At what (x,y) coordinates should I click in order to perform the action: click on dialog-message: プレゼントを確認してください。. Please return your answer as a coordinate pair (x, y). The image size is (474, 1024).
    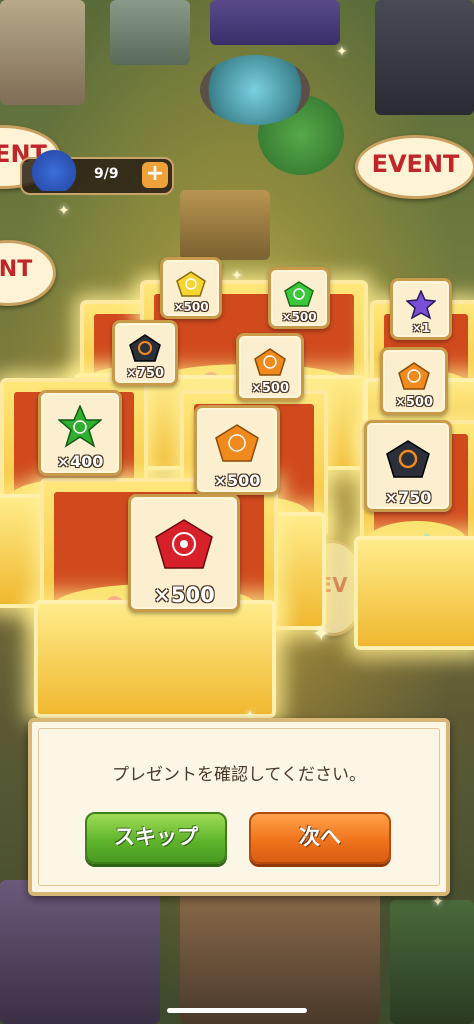
    Looking at the image, I should click on (239, 775).